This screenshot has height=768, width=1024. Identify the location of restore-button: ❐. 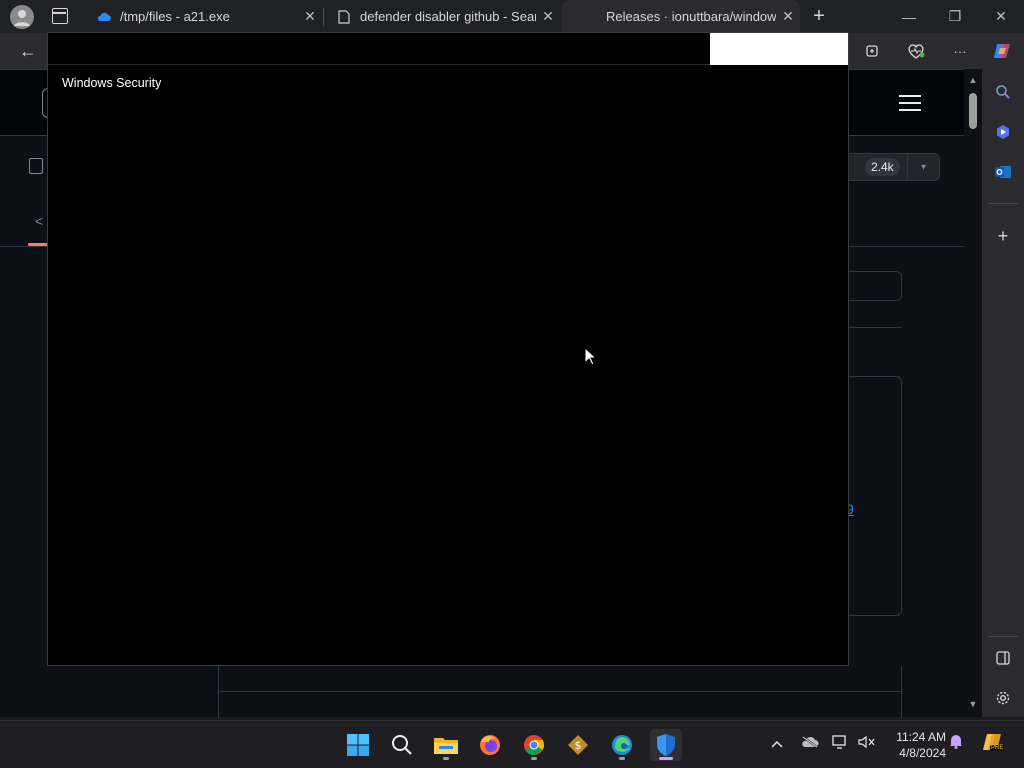
(955, 16).